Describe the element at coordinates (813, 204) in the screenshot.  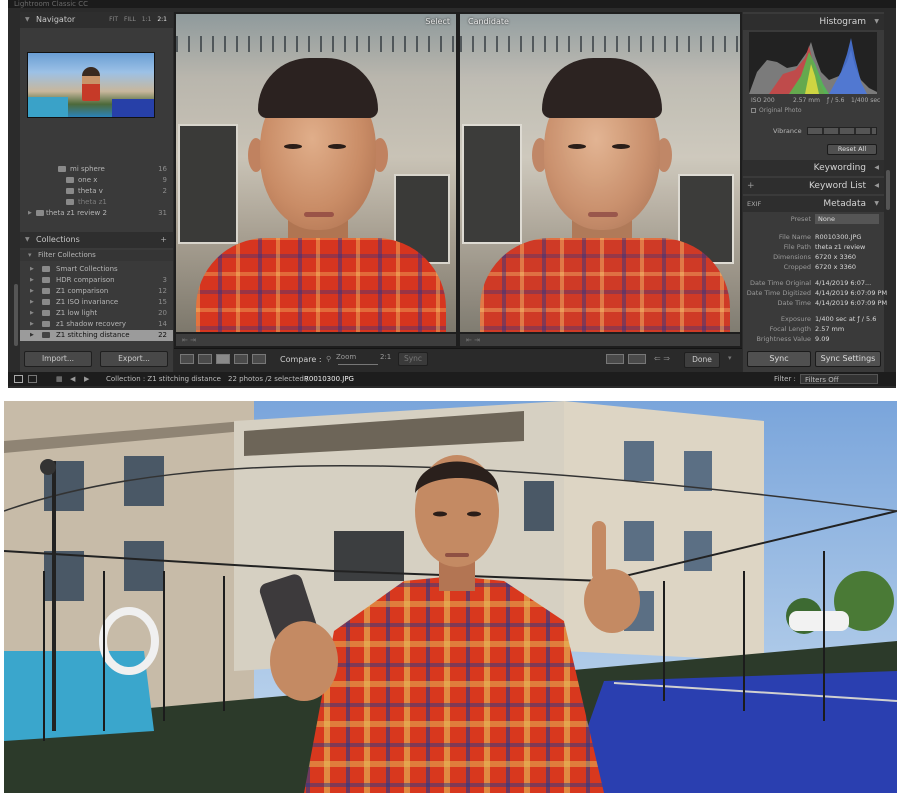
I see `metadata-header: EXIF Metadata ▼` at that location.